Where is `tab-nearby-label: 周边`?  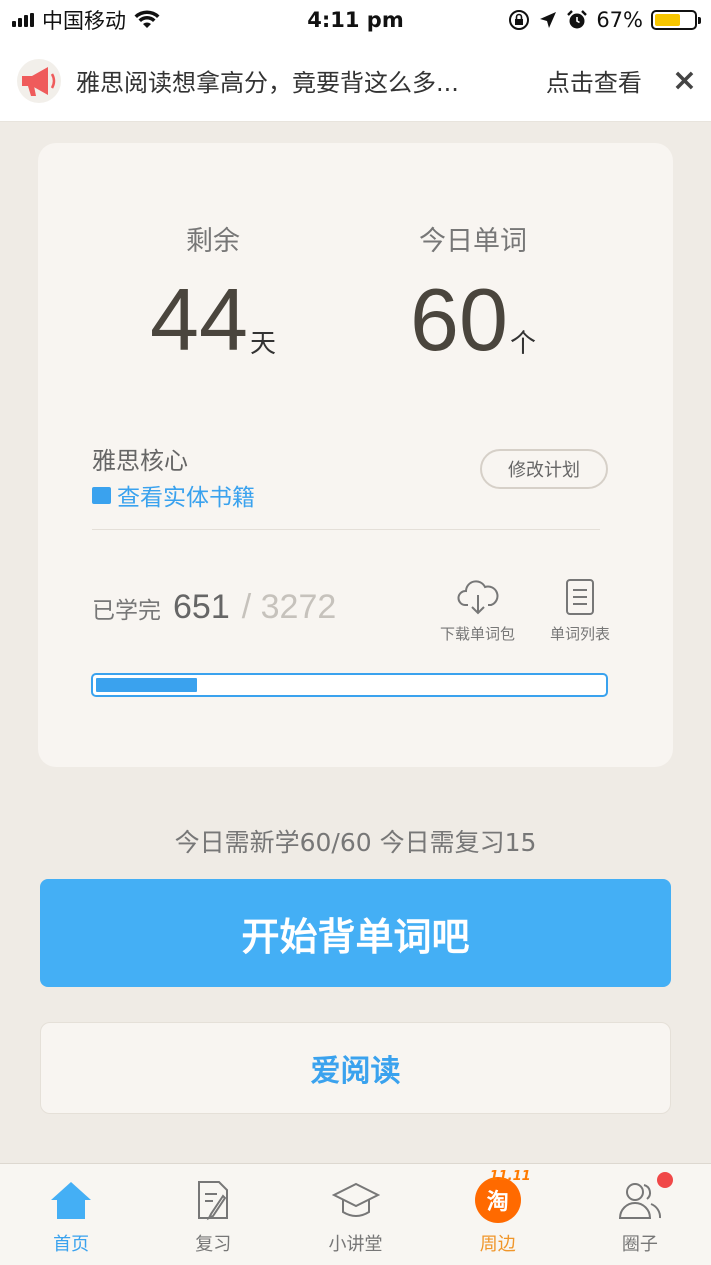 tab-nearby-label: 周边 is located at coordinates (497, 1244).